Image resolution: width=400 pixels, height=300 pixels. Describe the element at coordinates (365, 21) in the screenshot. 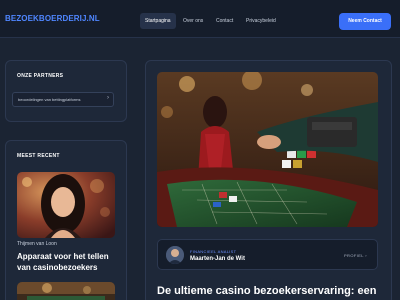

I see `contact-button: Neem Contact` at that location.